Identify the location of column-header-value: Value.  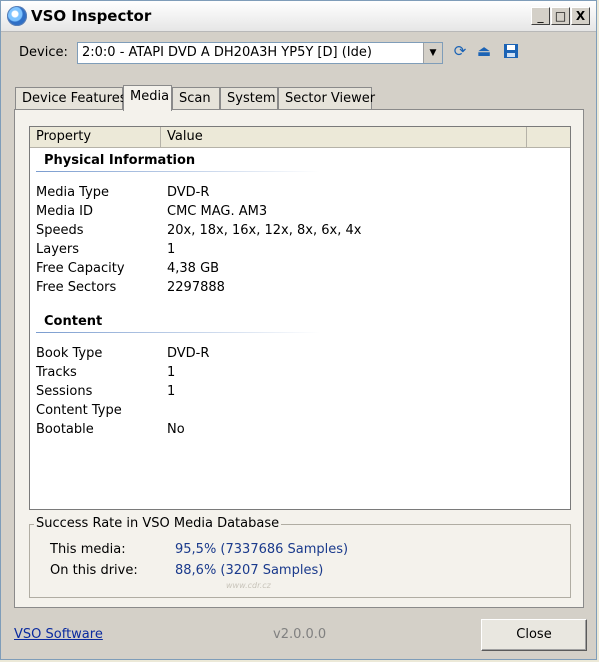
(344, 137).